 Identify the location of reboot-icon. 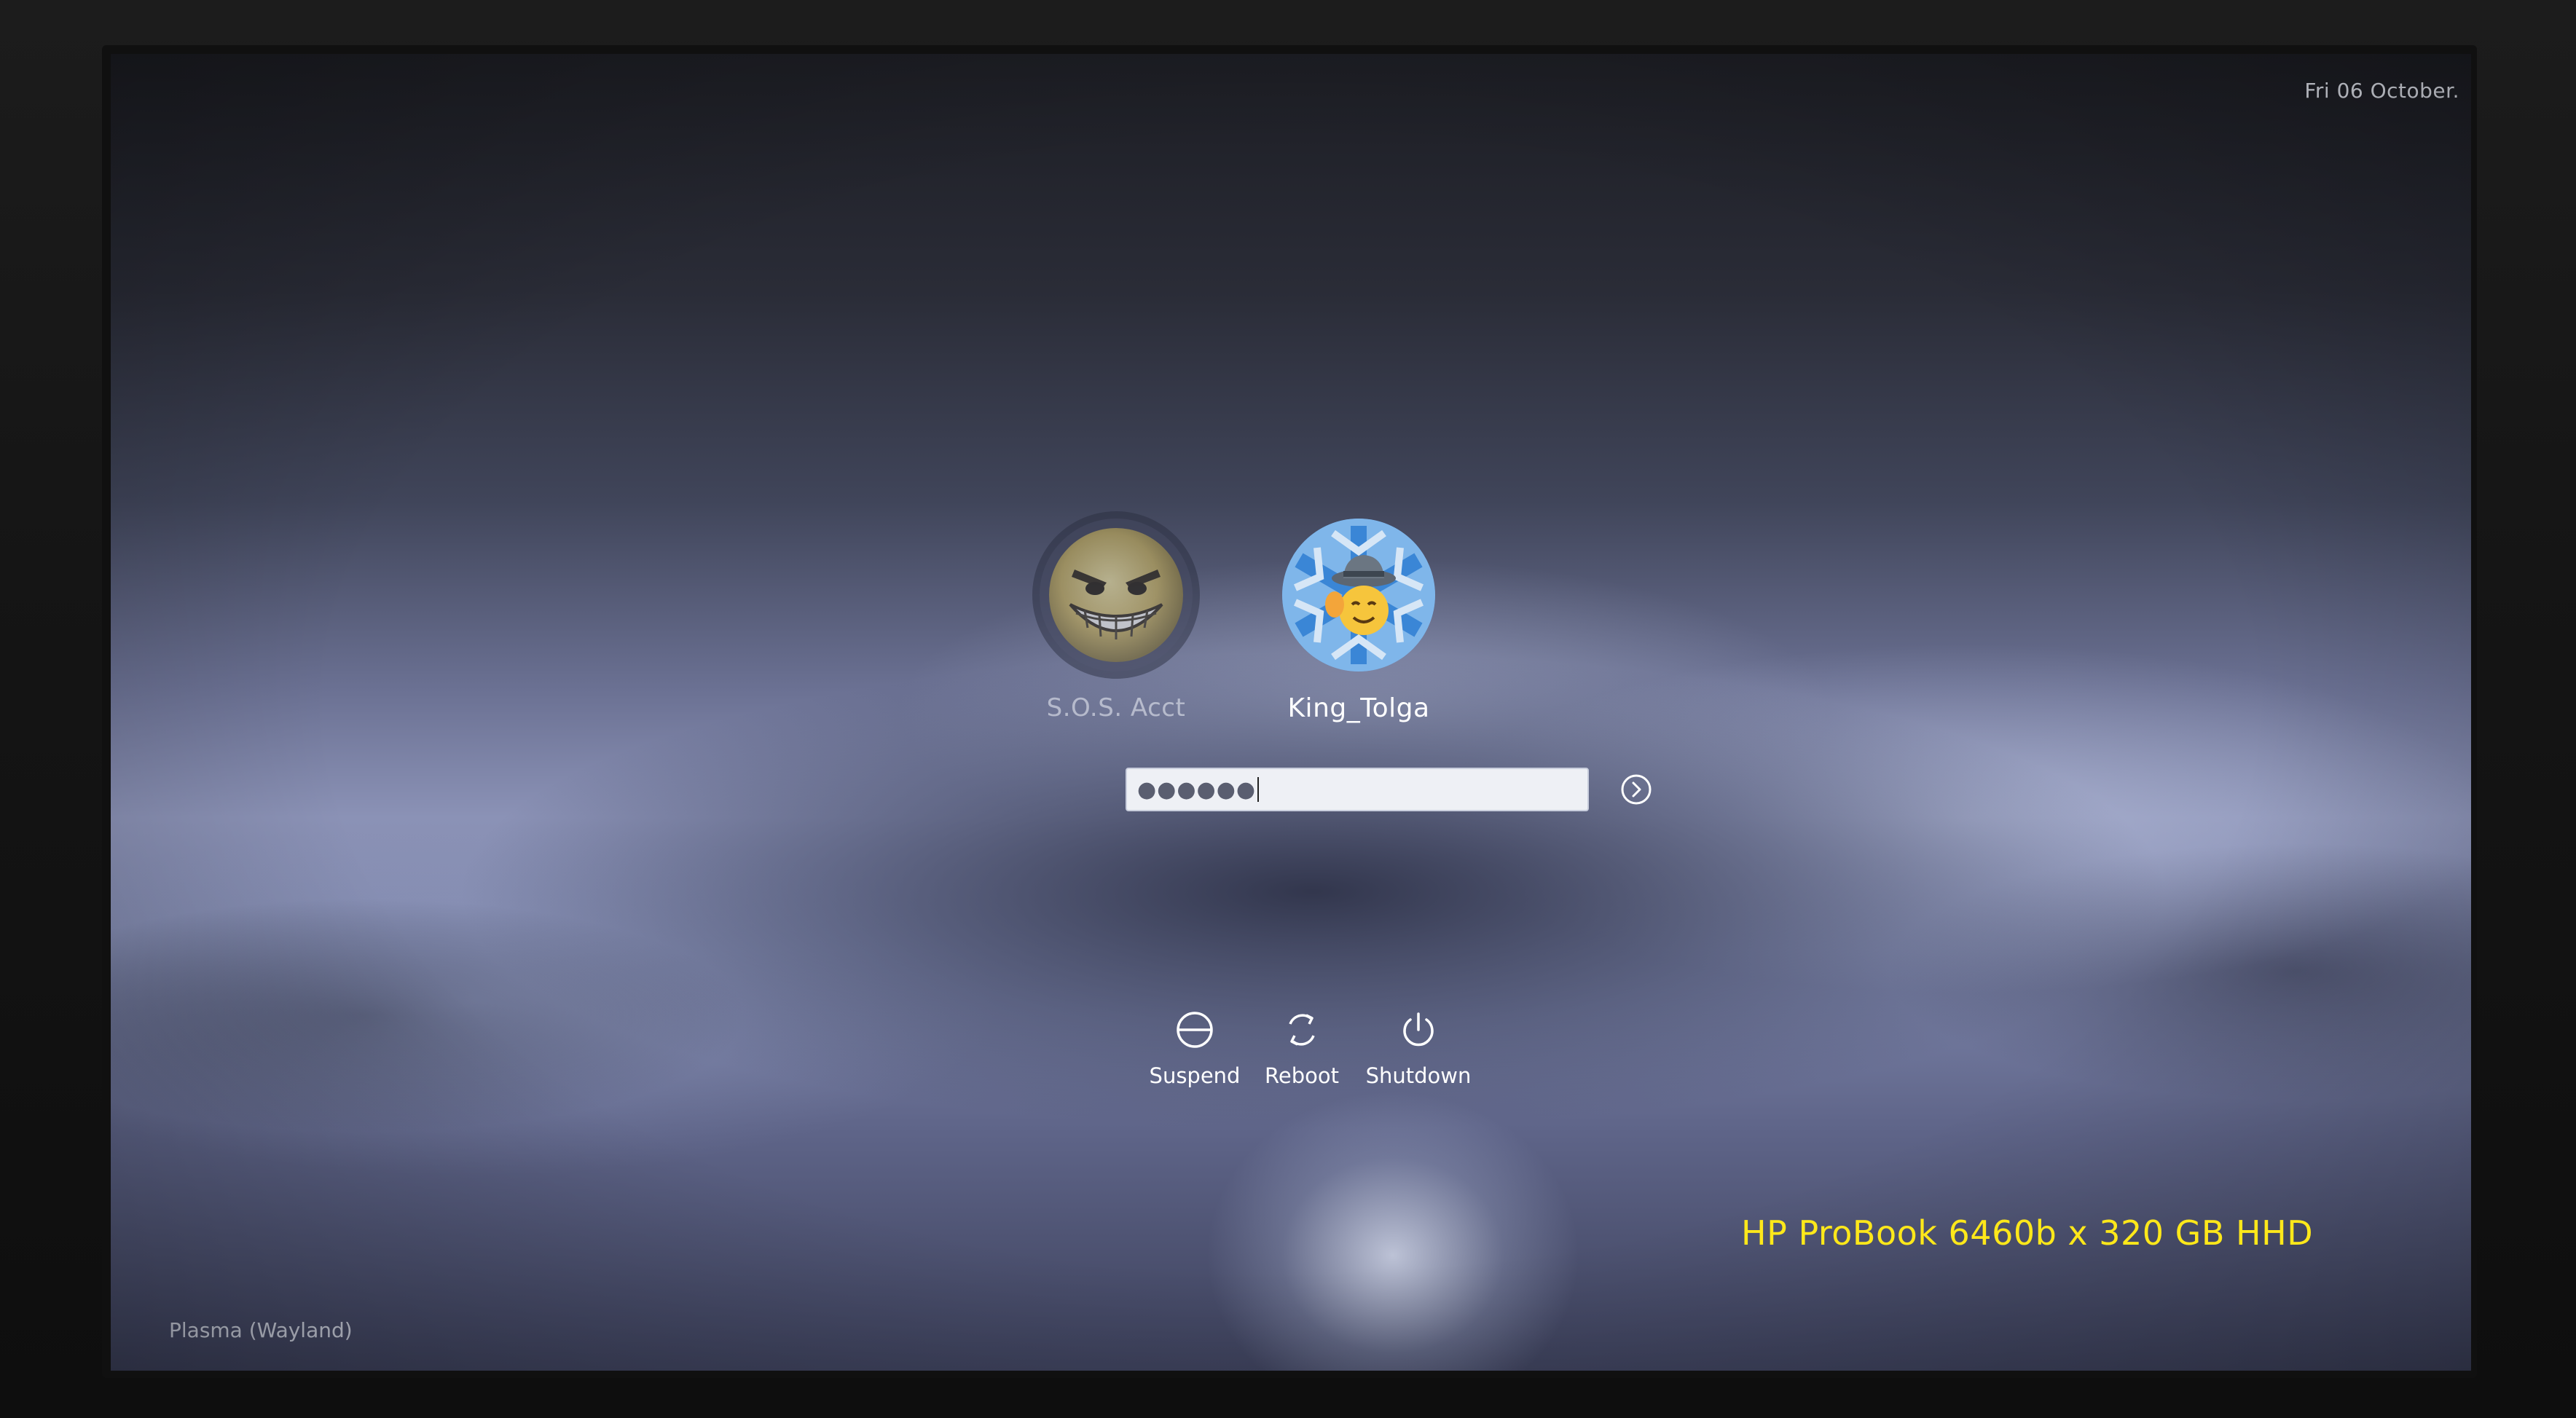
(1302, 1030).